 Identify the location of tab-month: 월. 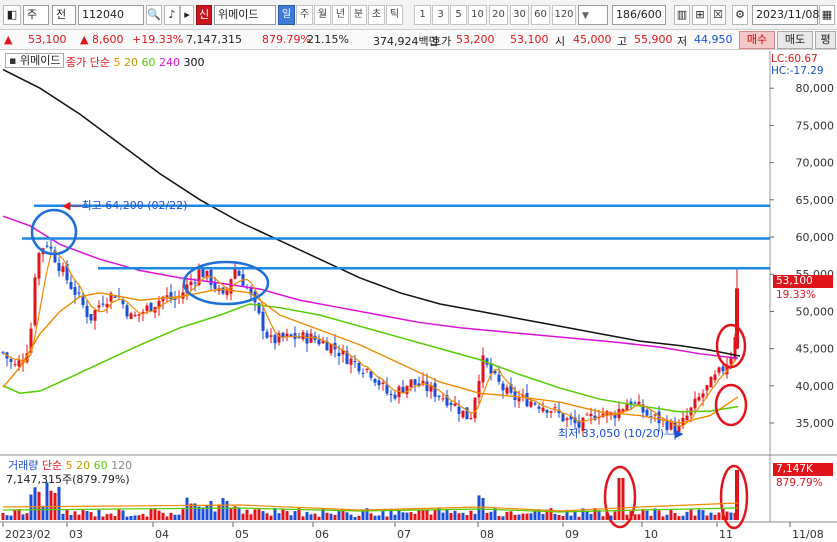
(322, 15).